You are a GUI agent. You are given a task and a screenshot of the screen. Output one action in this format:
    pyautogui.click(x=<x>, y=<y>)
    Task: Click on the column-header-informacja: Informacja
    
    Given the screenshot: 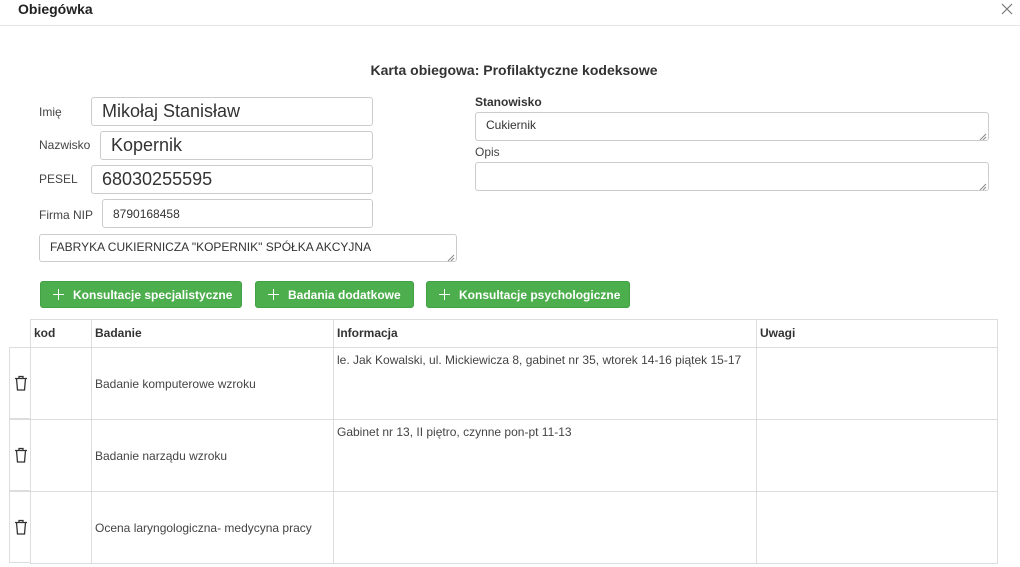 What is the action you would take?
    pyautogui.click(x=545, y=333)
    